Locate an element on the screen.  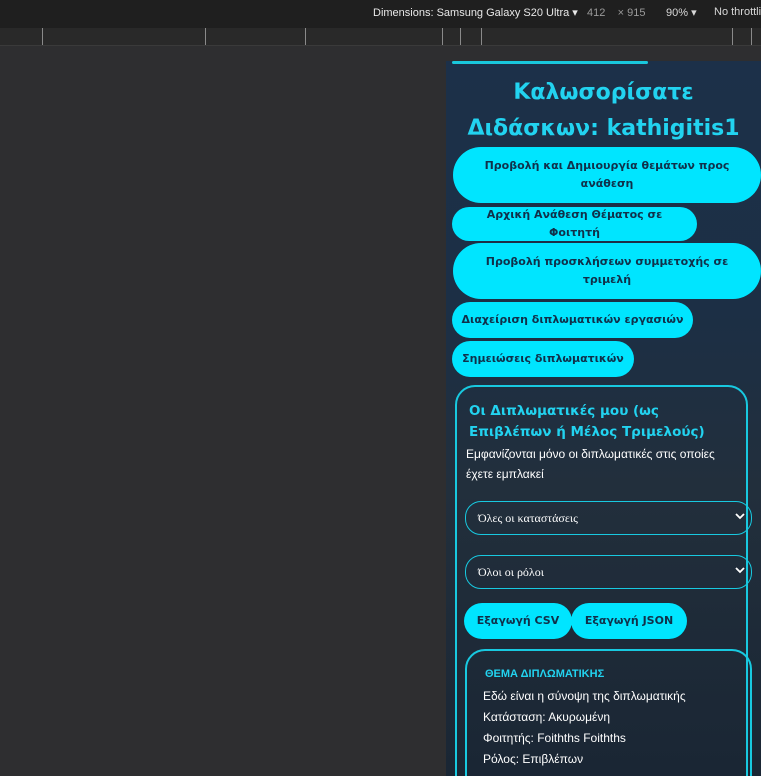
status-filter-value: Όλες οι καταστάσεις is located at coordinates (528, 517).